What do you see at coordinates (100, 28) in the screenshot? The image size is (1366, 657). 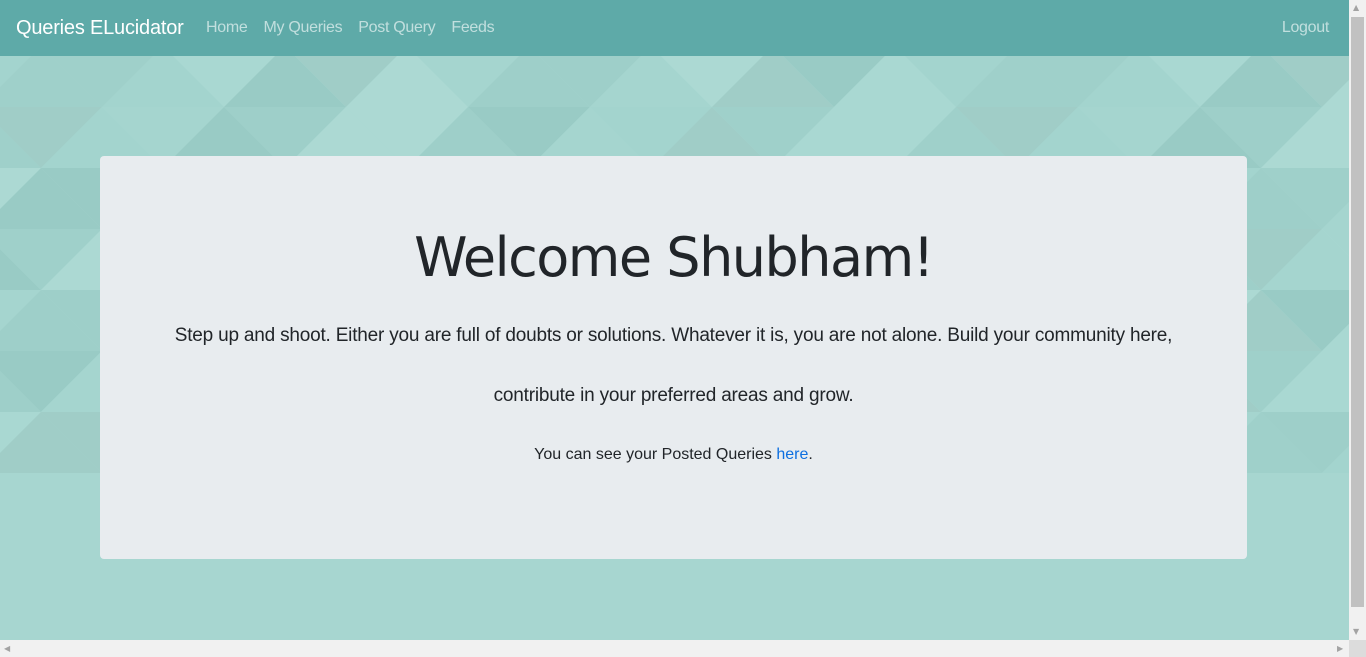 I see `brand-link: Queries ELucidator` at bounding box center [100, 28].